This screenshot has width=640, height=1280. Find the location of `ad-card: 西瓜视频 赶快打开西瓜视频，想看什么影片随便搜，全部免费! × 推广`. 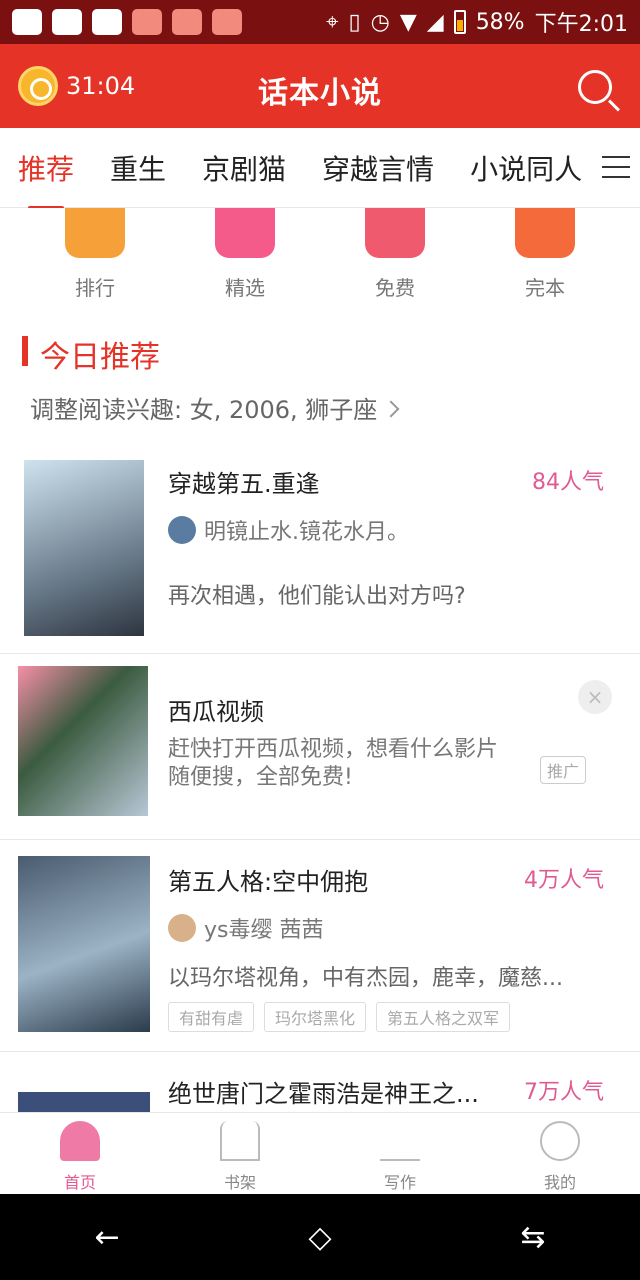

ad-card: 西瓜视频 赶快打开西瓜视频，想看什么影片随便搜，全部免费! × 推广 is located at coordinates (320, 747).